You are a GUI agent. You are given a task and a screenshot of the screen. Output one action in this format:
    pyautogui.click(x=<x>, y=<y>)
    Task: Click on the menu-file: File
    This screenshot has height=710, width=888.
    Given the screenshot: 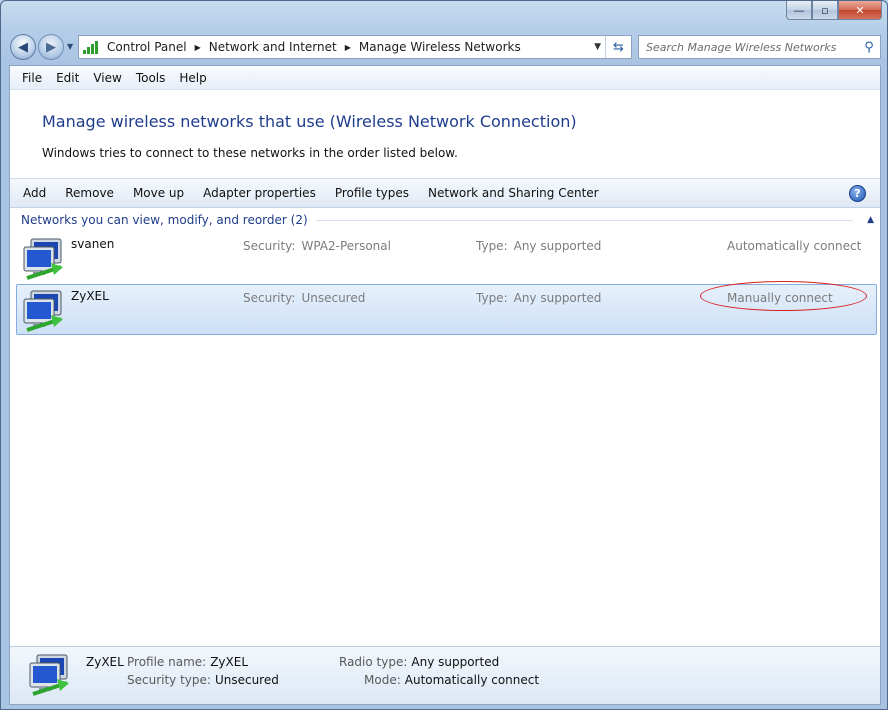 What is the action you would take?
    pyautogui.click(x=32, y=78)
    